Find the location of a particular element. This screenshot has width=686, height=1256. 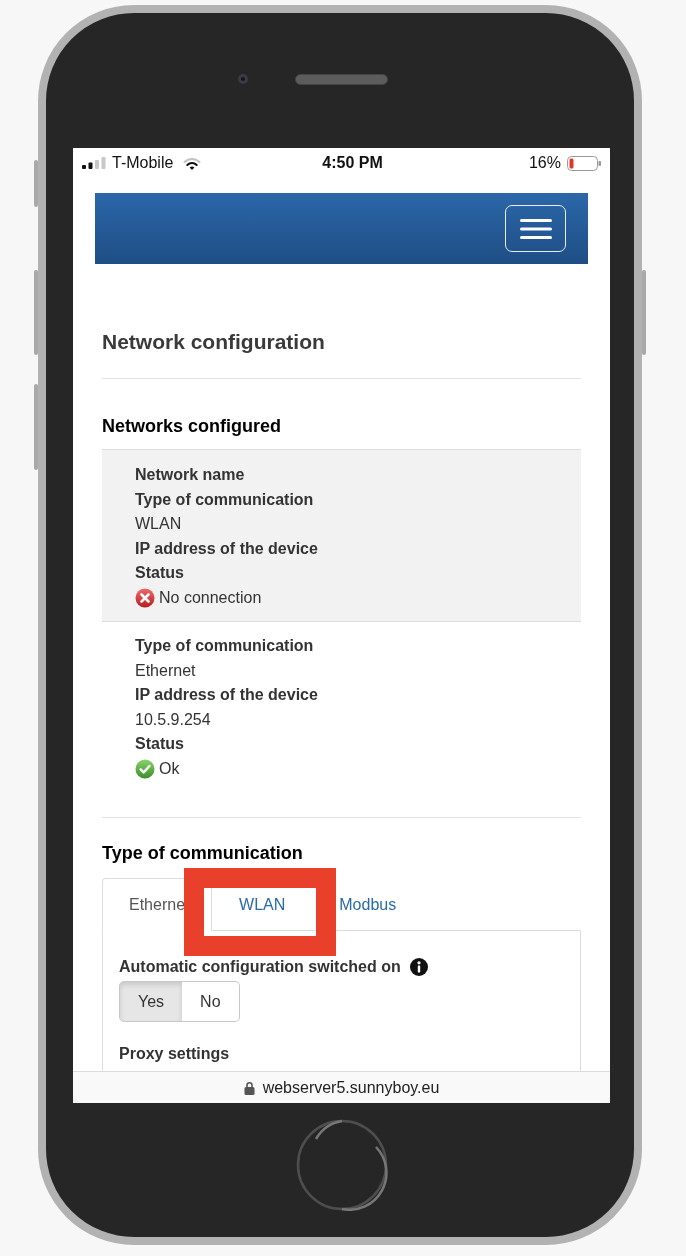

earpiece-speaker-icon is located at coordinates (341, 79).